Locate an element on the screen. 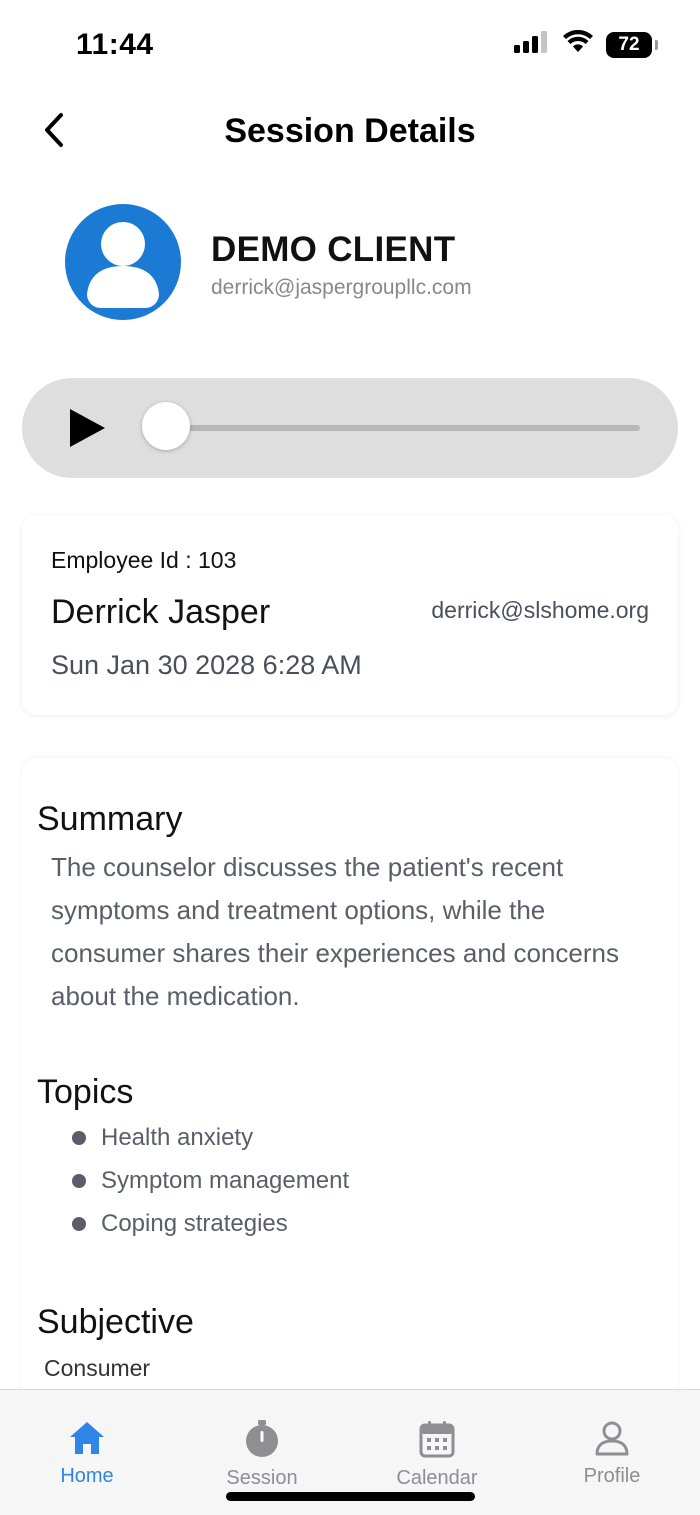 This screenshot has width=700, height=1515. employee-id: Employee Id : 103 is located at coordinates (144, 560).